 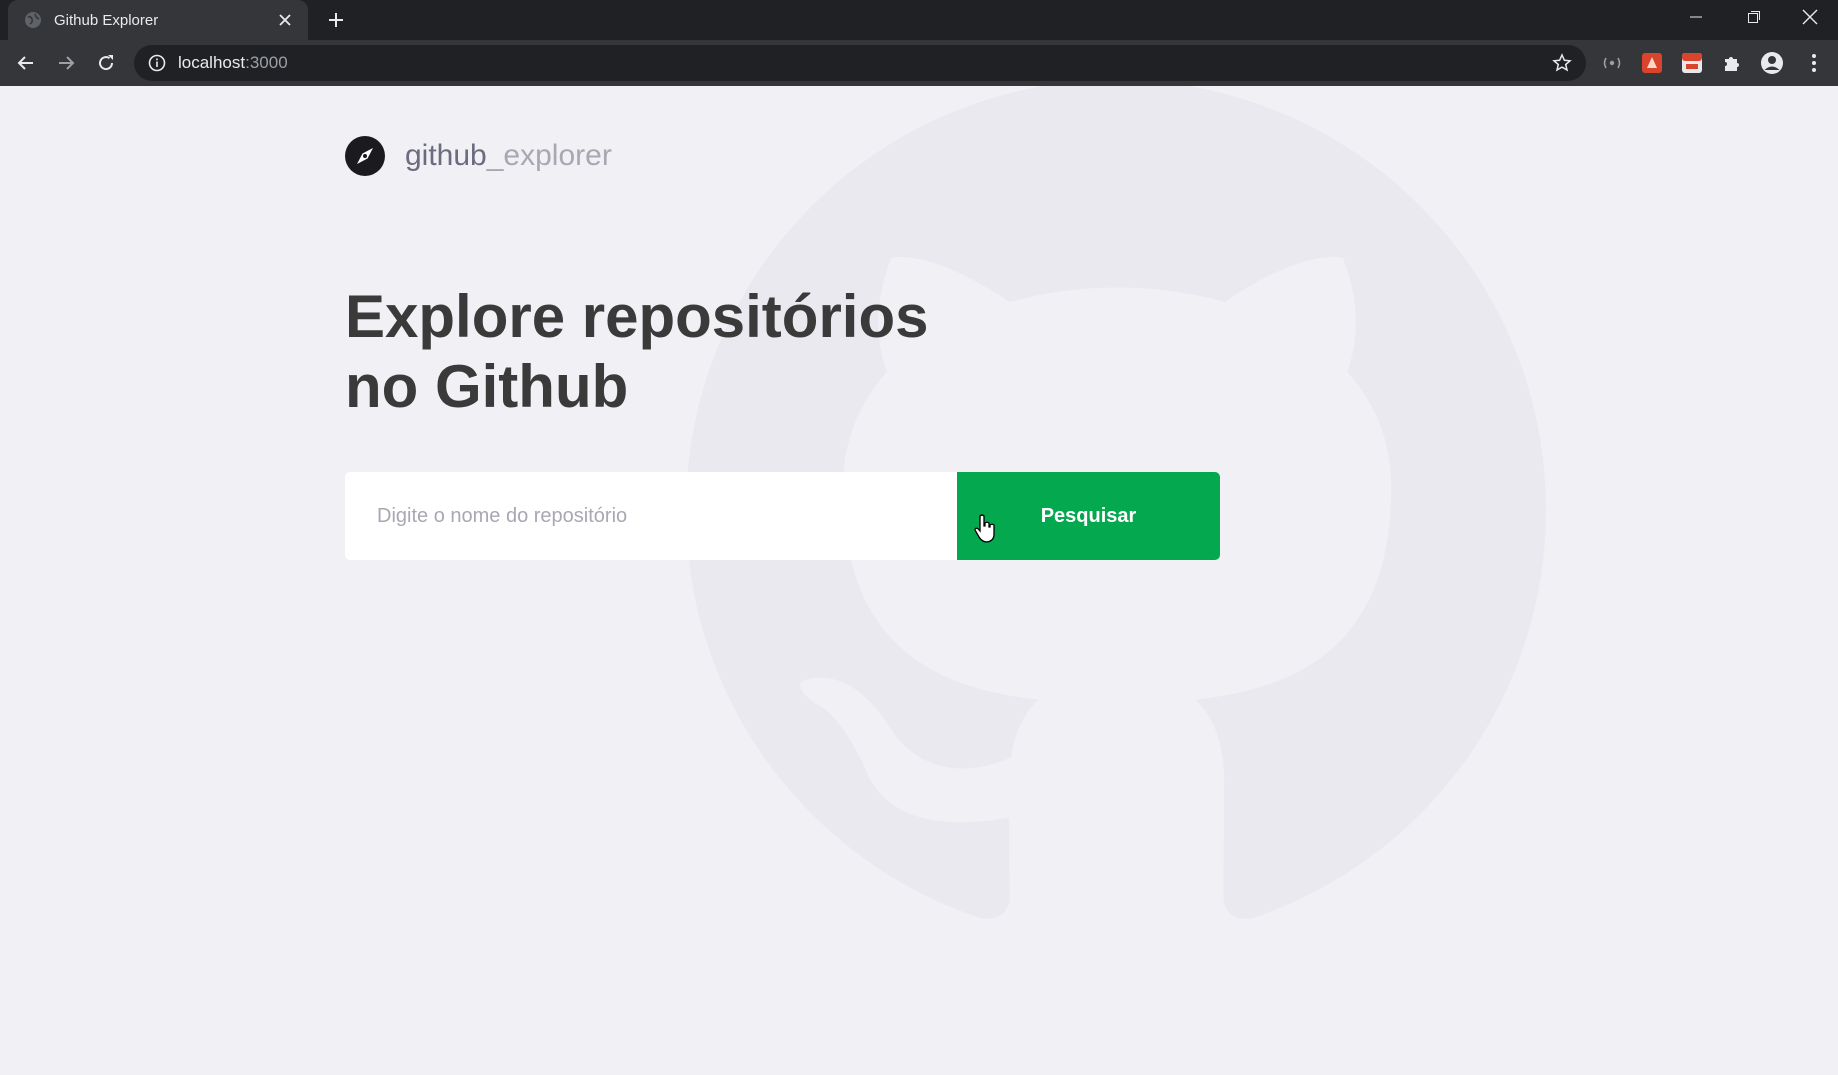 I want to click on close-window-button, so click(x=1810, y=17).